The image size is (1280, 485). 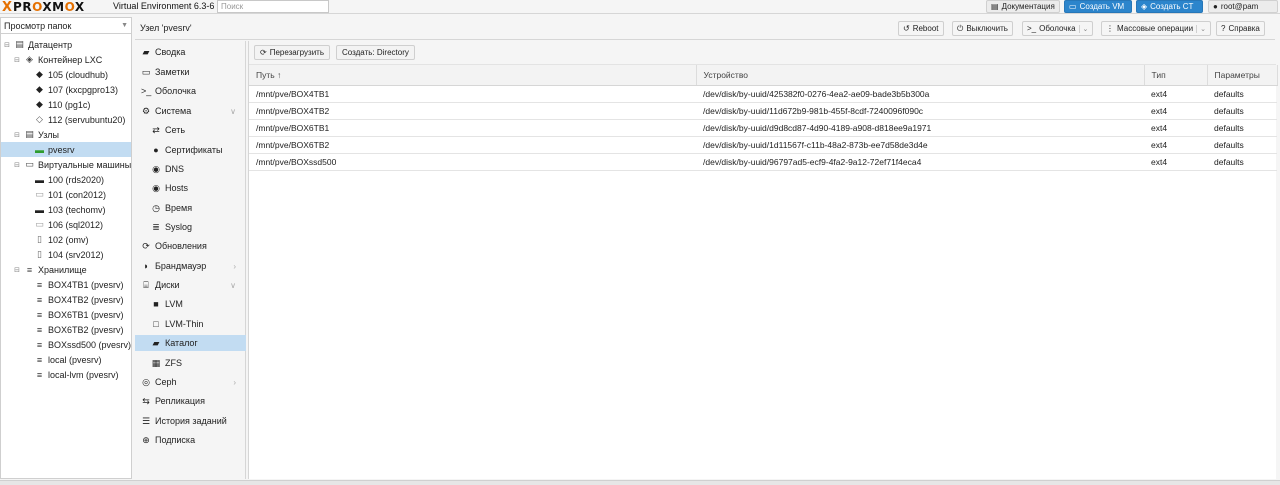 I want to click on menu-item: ⟳ Обновления, so click(x=190, y=246).